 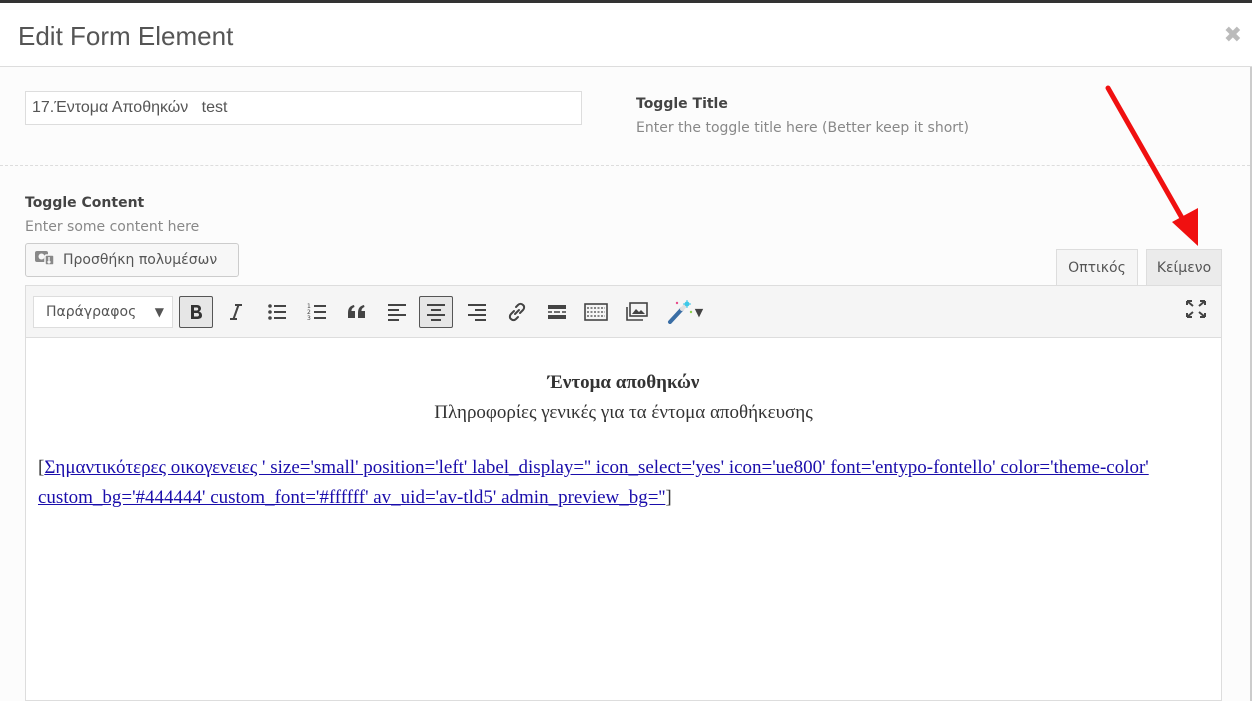 I want to click on blockquote-button, so click(x=357, y=312).